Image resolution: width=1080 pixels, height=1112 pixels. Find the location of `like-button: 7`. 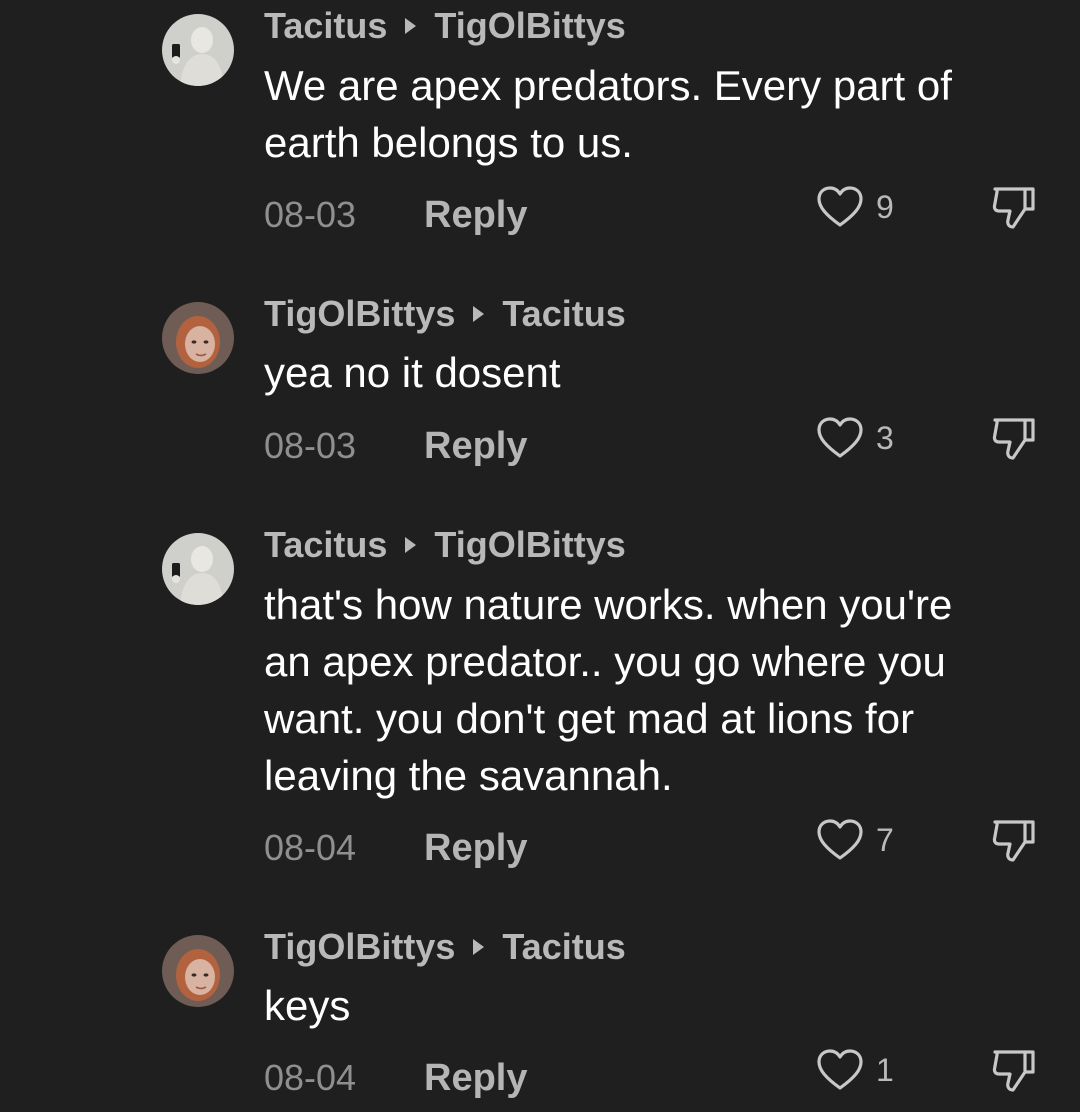

like-button: 7 is located at coordinates (855, 840).